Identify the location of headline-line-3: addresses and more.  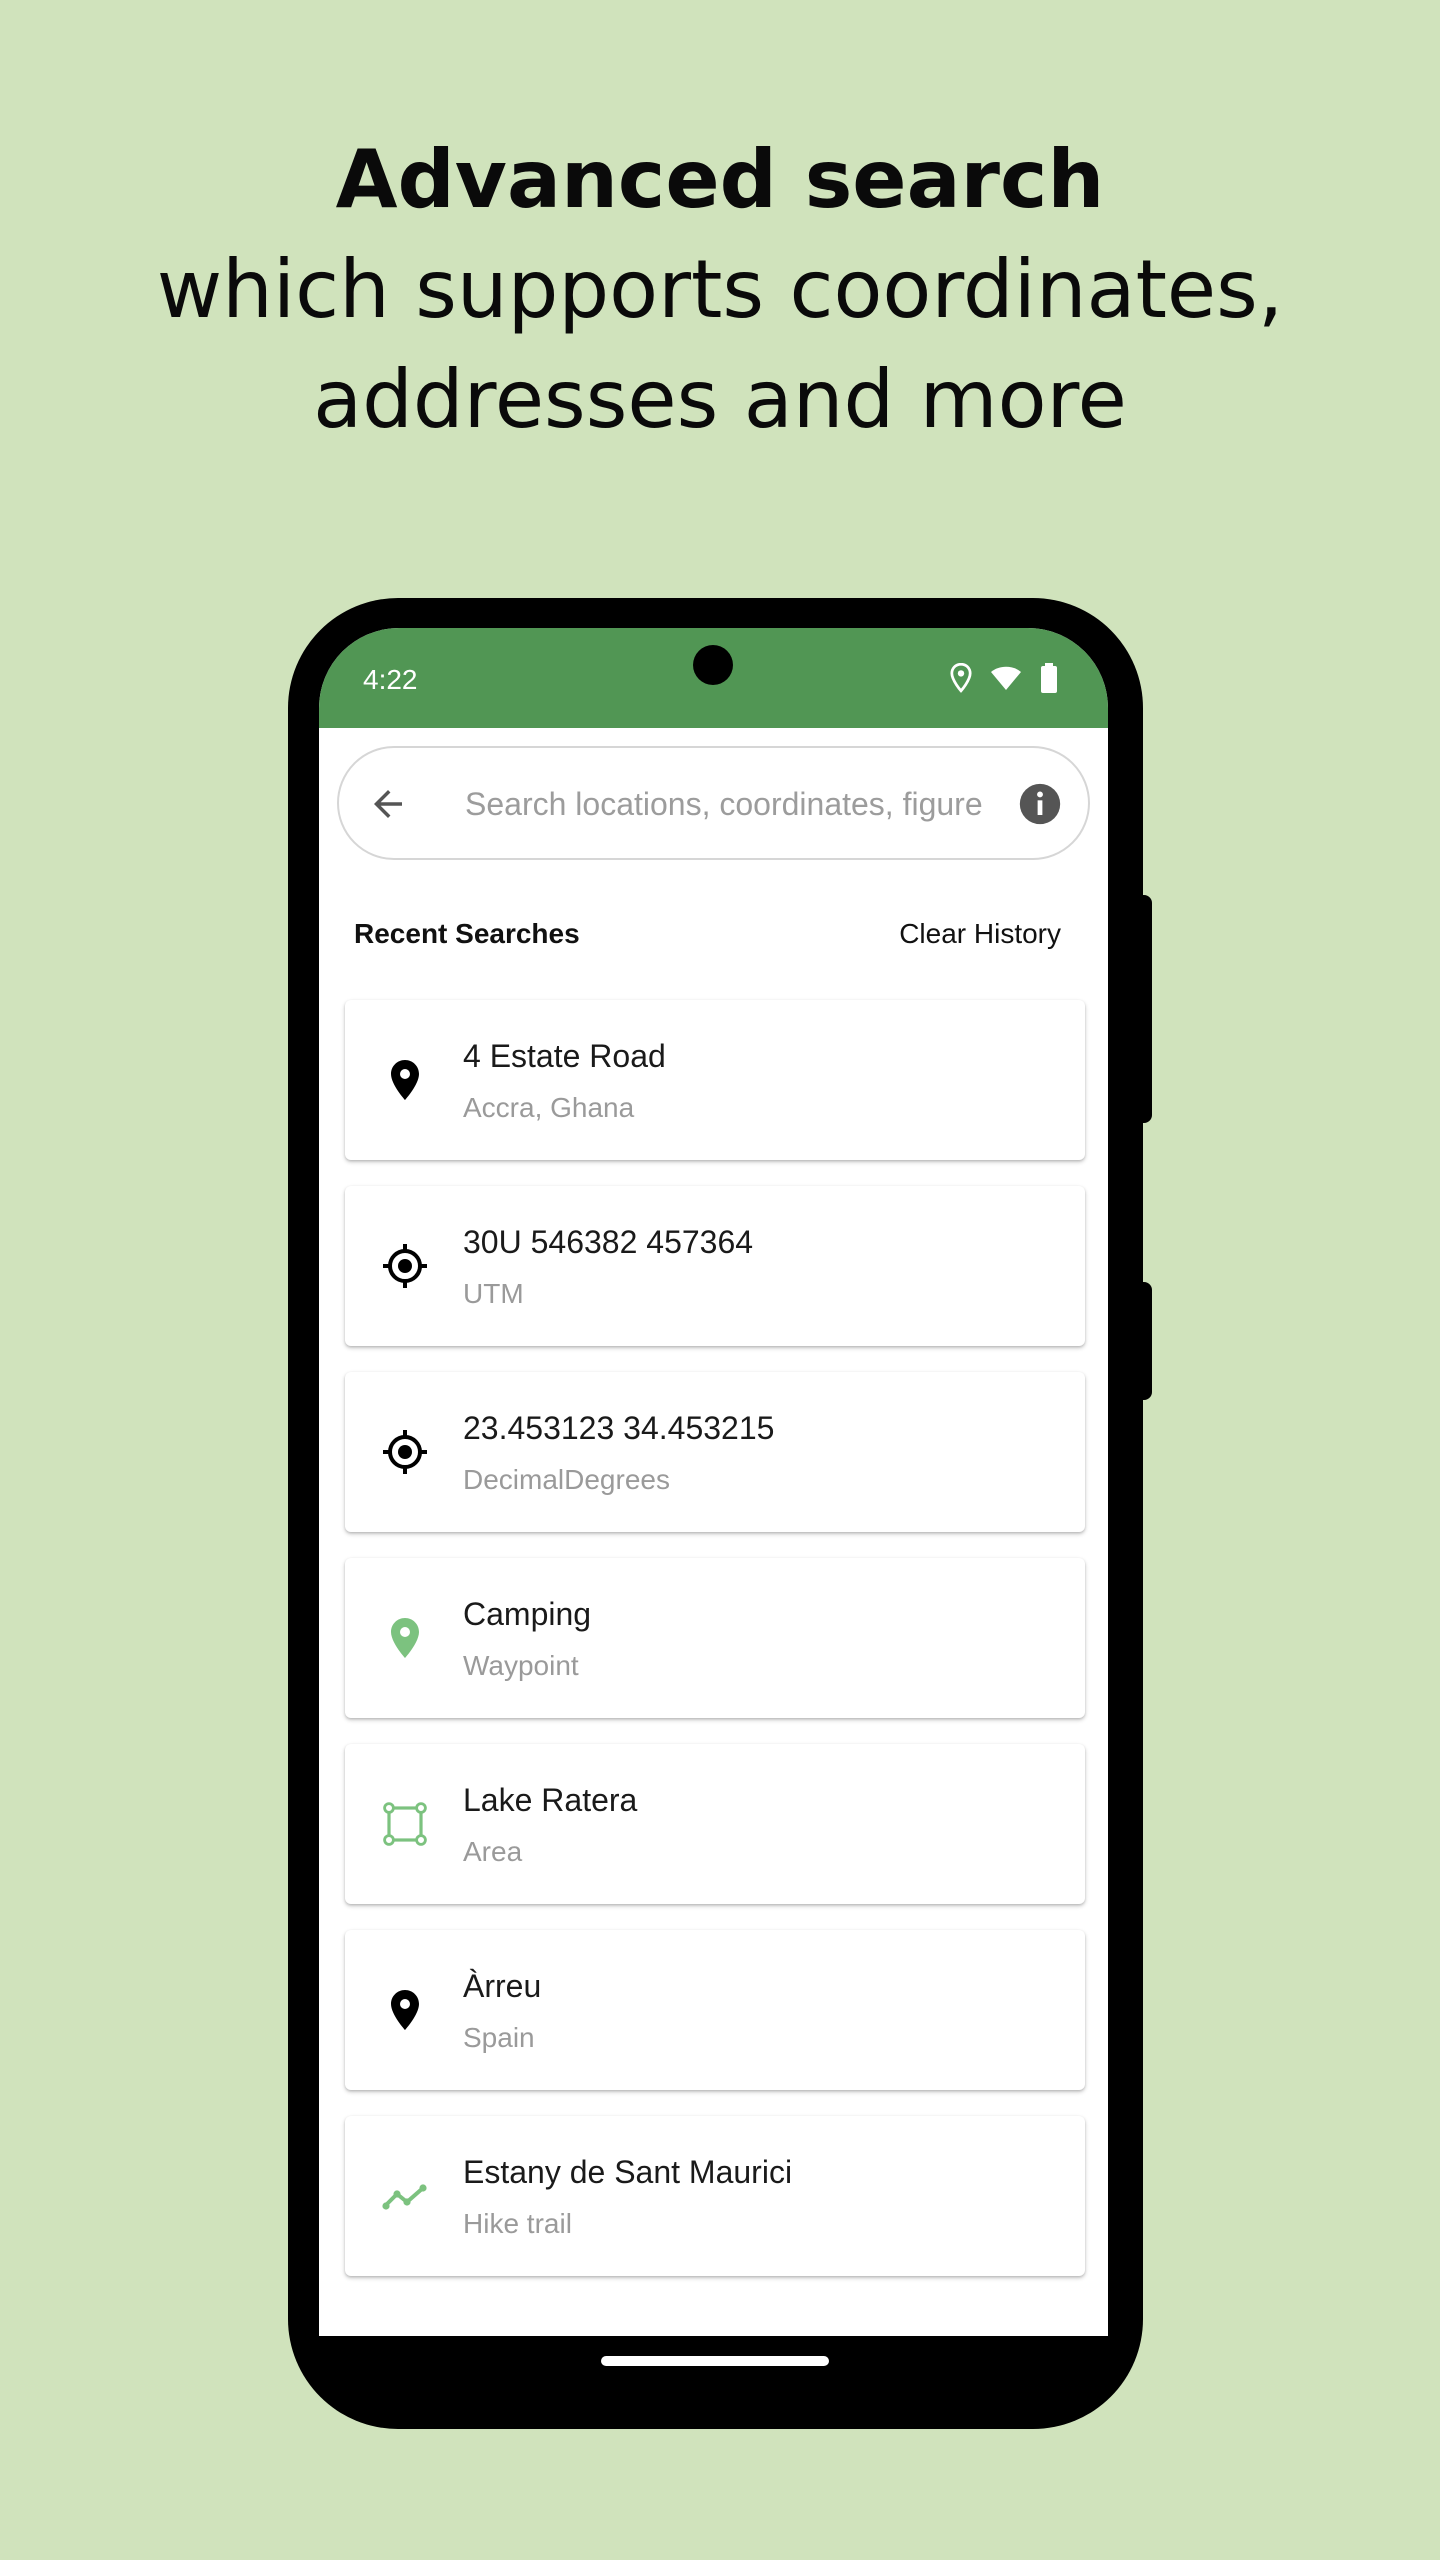
(720, 399).